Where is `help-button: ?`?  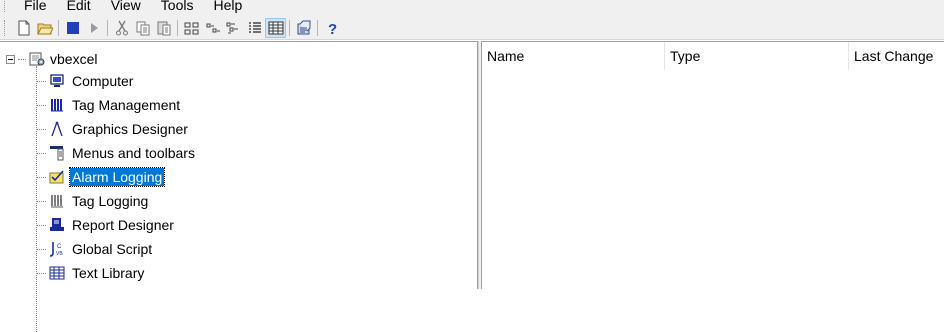 help-button: ? is located at coordinates (331, 28).